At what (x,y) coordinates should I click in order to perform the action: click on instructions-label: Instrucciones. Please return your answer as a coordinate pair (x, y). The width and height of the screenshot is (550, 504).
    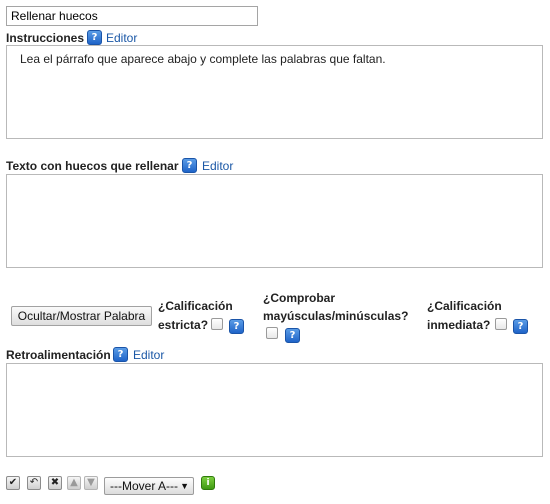
    Looking at the image, I should click on (45, 38).